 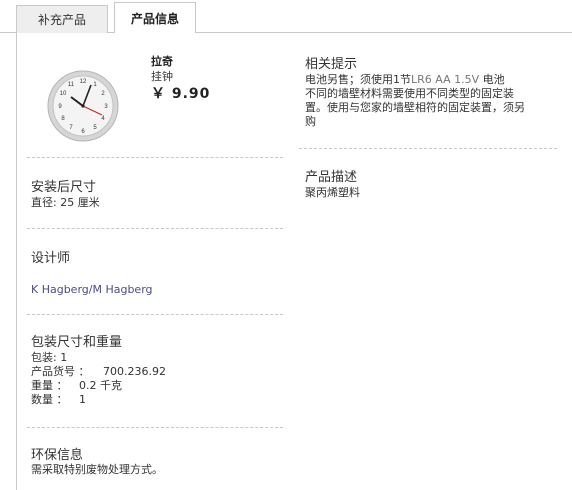 What do you see at coordinates (162, 61) in the screenshot?
I see `product-name: 拉奇` at bounding box center [162, 61].